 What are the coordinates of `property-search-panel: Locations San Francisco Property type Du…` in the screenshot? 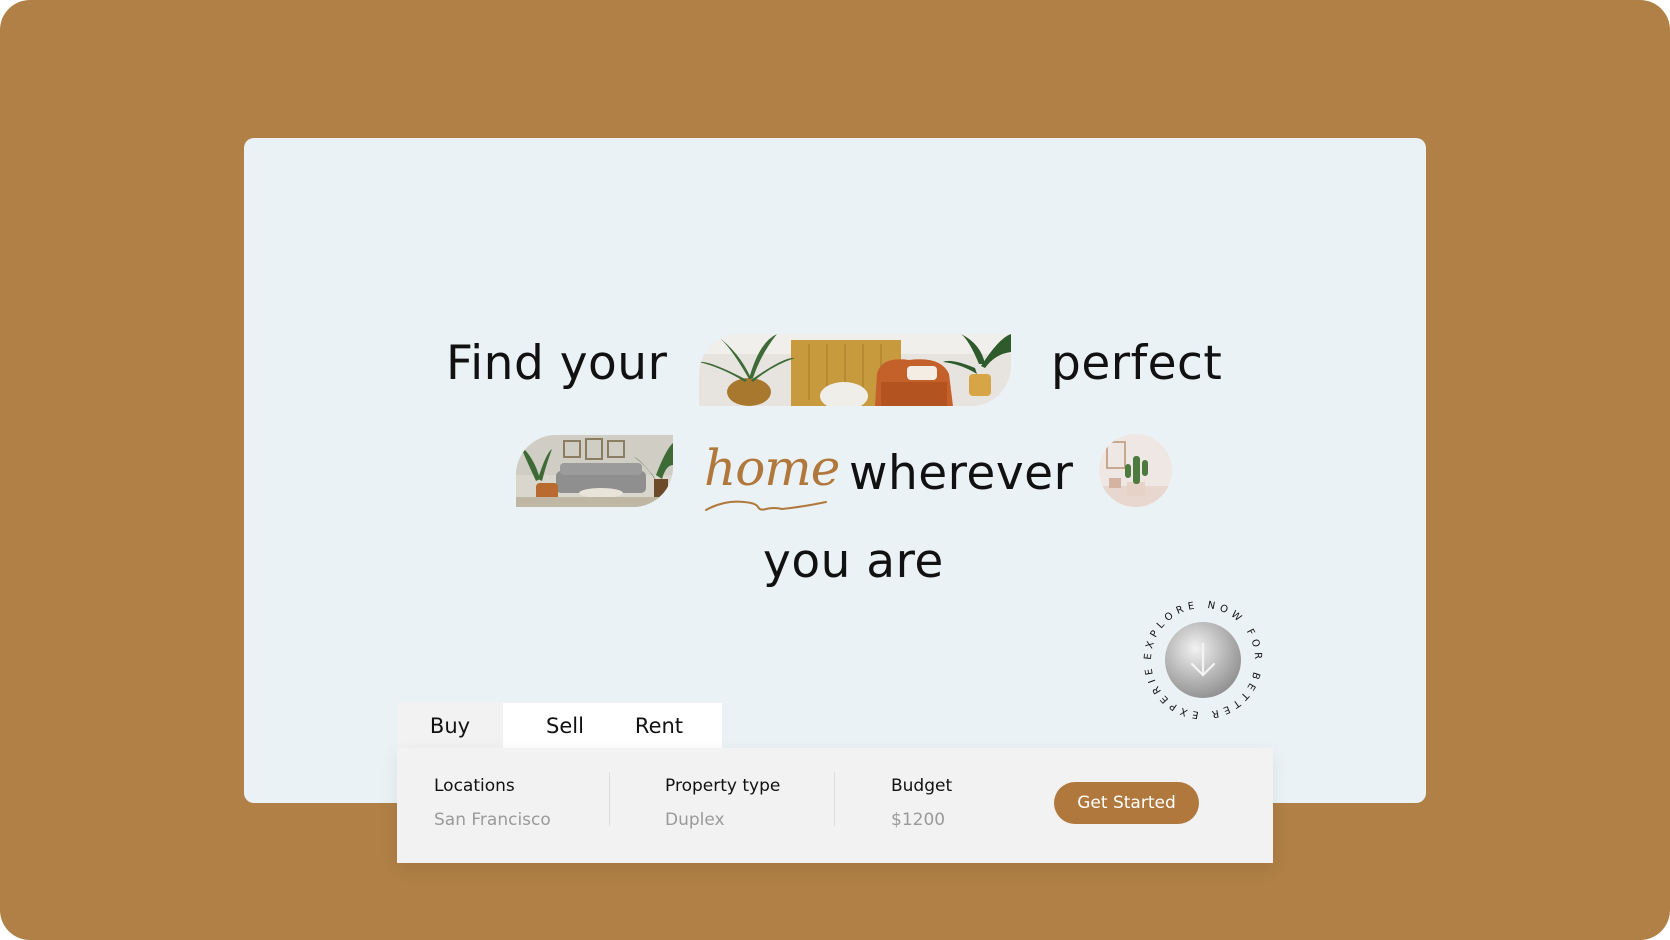 It's located at (835, 805).